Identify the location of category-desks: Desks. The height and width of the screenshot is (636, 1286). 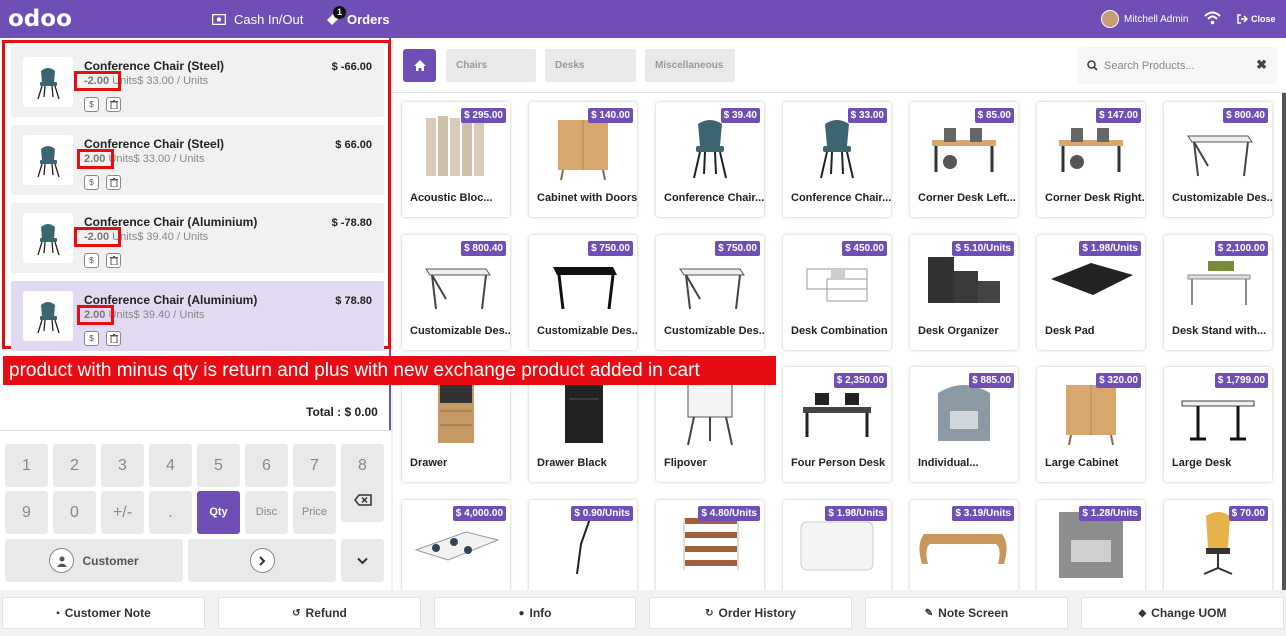
(590, 65).